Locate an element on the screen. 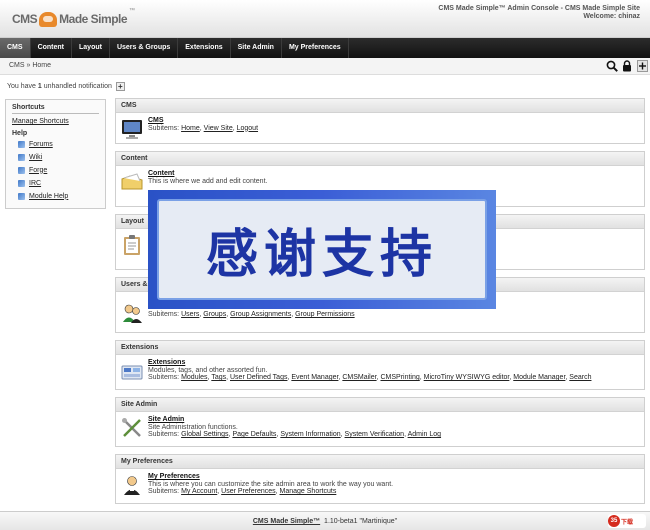  toolbar is located at coordinates (627, 65).